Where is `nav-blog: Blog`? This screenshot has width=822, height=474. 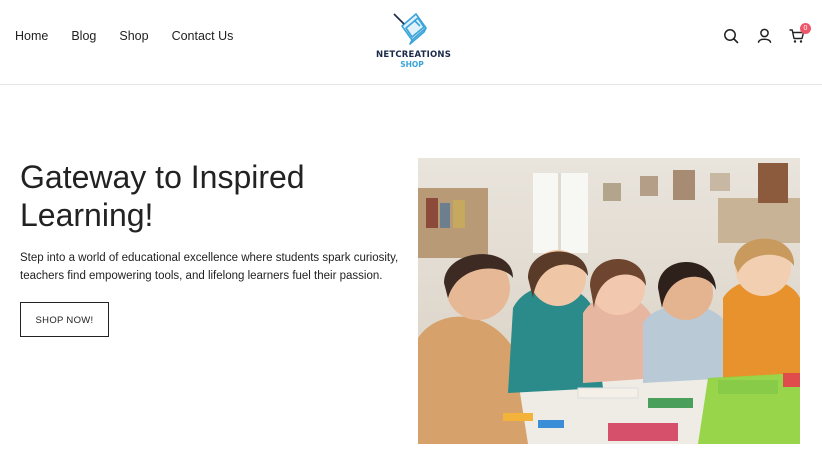 nav-blog: Blog is located at coordinates (83, 36).